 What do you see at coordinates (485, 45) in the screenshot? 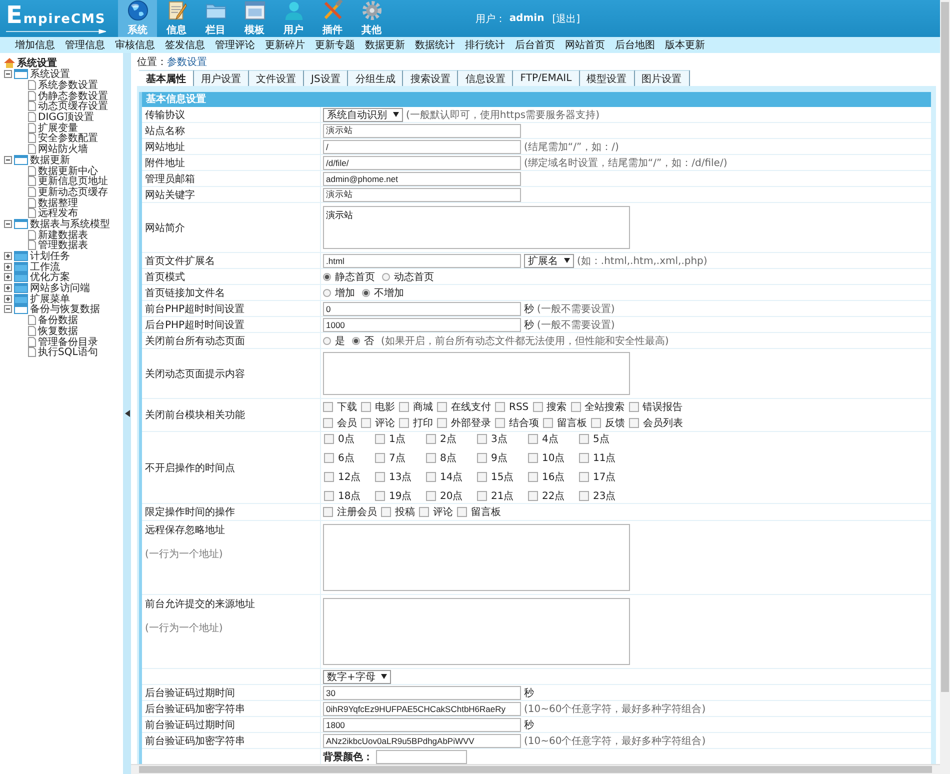
I see `menu-link: 排行统计` at bounding box center [485, 45].